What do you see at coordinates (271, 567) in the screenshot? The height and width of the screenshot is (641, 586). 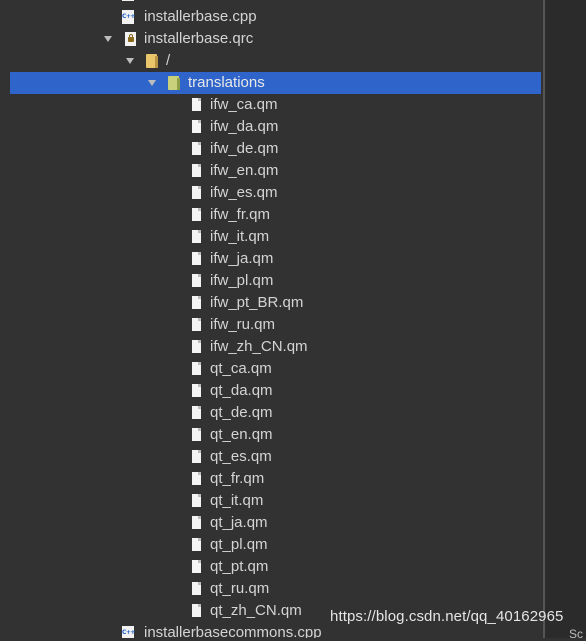 I see `tree-row-file: qt_pt.qm` at bounding box center [271, 567].